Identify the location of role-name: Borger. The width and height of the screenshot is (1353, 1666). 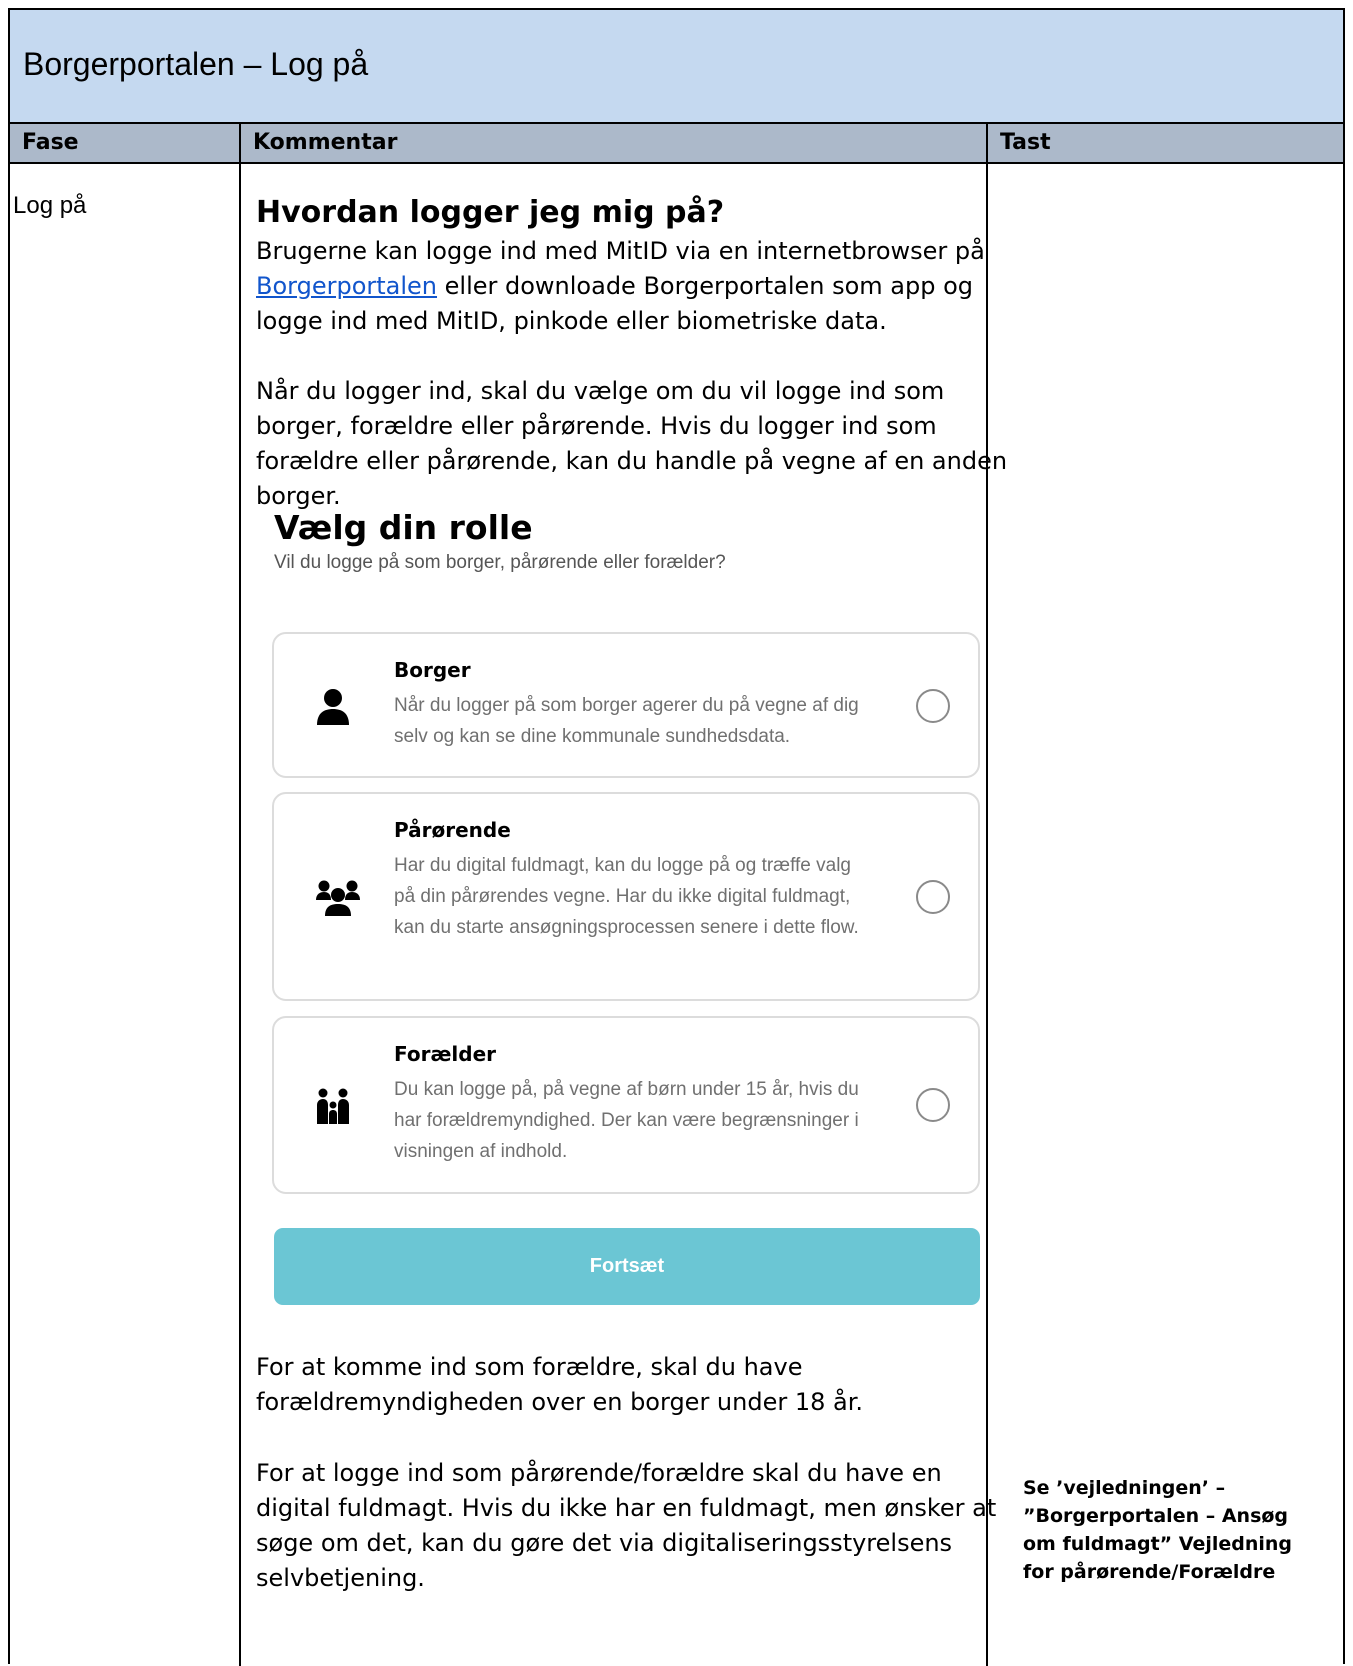
(432, 670).